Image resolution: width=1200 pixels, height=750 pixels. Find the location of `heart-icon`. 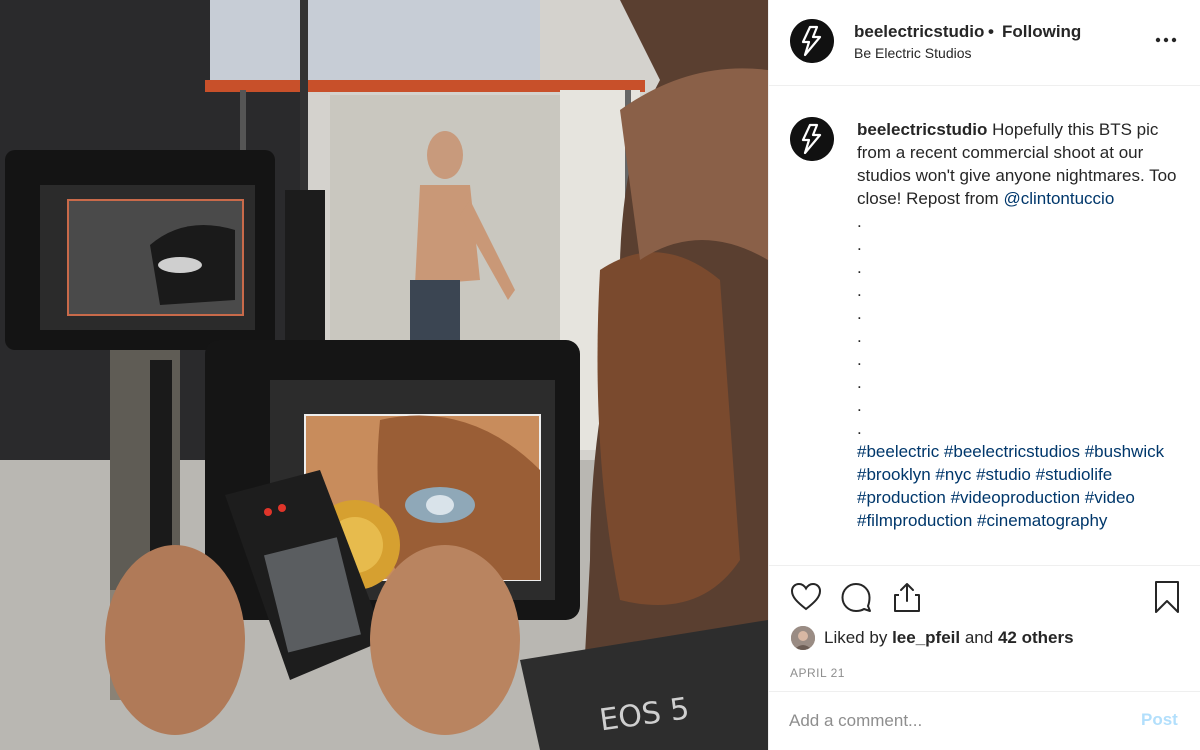

heart-icon is located at coordinates (806, 597).